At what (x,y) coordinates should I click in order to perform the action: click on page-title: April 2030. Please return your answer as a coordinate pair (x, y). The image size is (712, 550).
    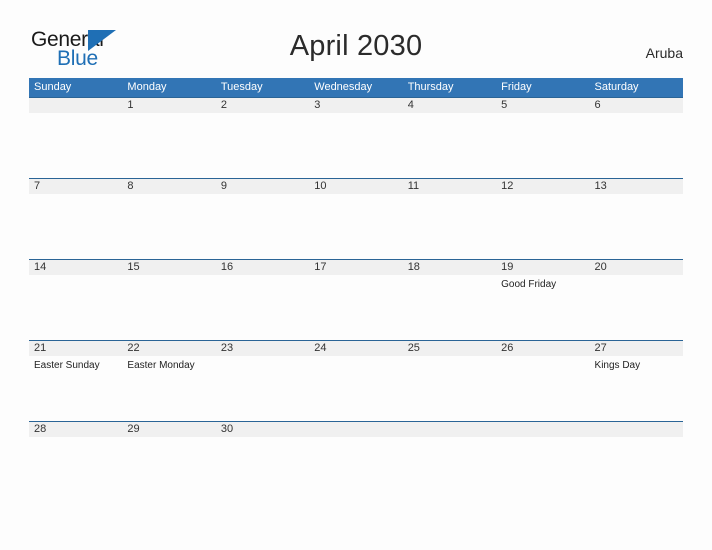
    Looking at the image, I should click on (356, 46).